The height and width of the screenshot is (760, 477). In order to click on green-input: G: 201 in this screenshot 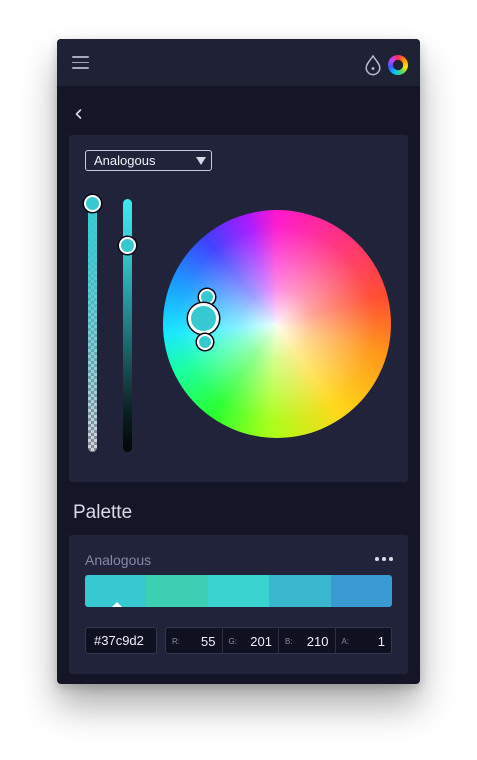, I will do `click(251, 640)`.